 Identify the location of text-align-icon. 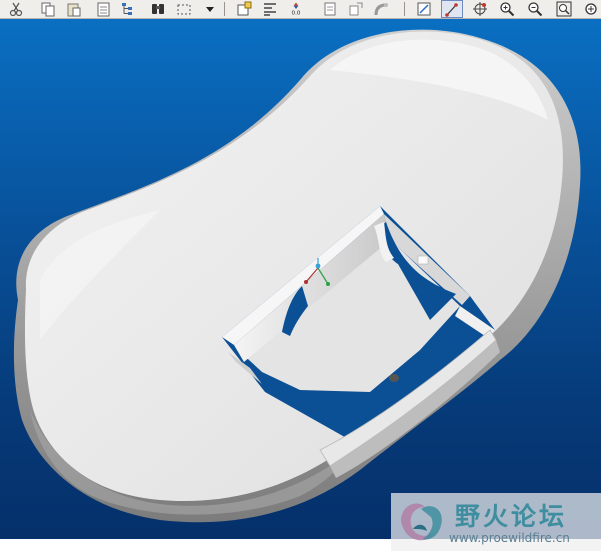
(270, 9).